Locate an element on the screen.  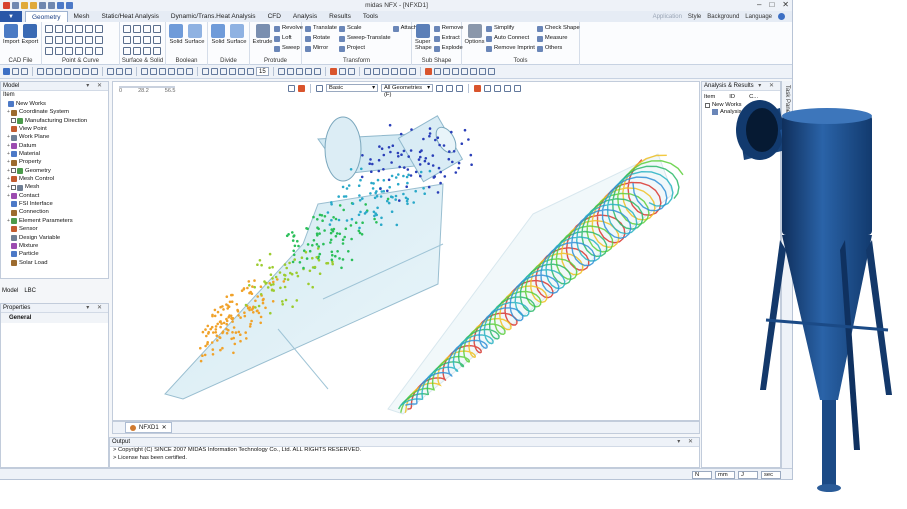
circle-icon is located at coordinates (49, 40).